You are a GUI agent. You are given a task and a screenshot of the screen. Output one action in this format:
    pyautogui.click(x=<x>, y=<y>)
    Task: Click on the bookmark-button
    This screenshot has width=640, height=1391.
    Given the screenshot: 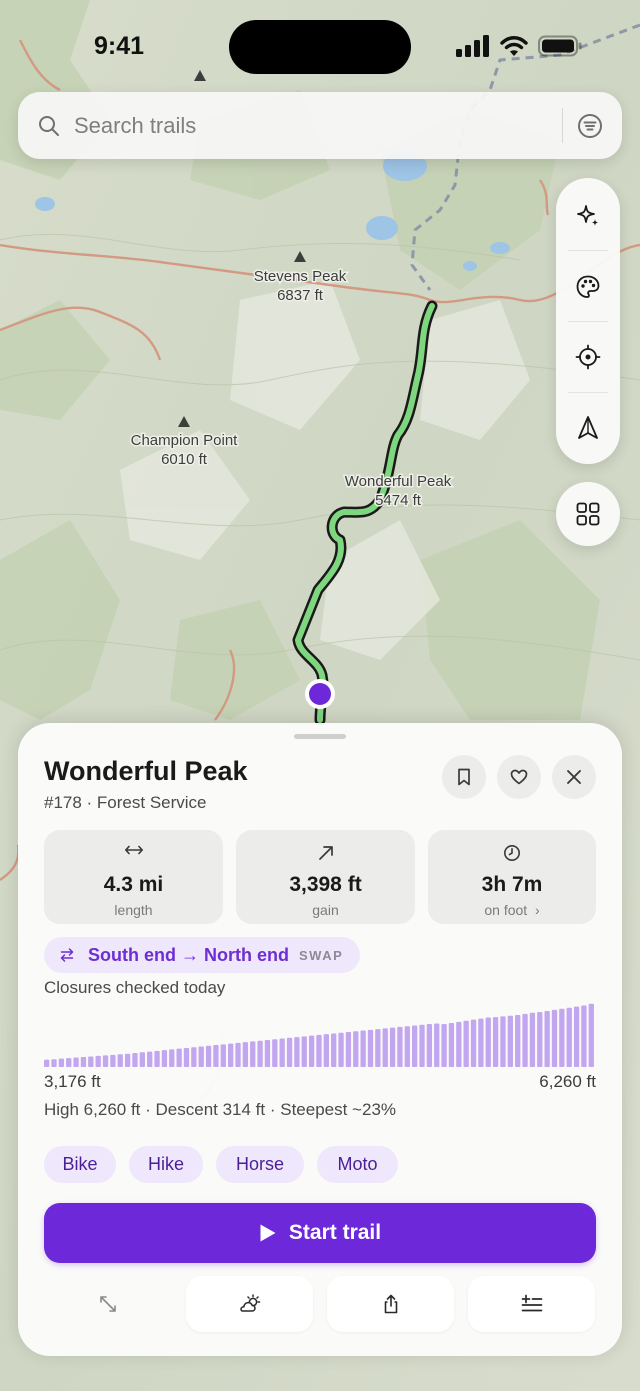 What is the action you would take?
    pyautogui.click(x=464, y=777)
    